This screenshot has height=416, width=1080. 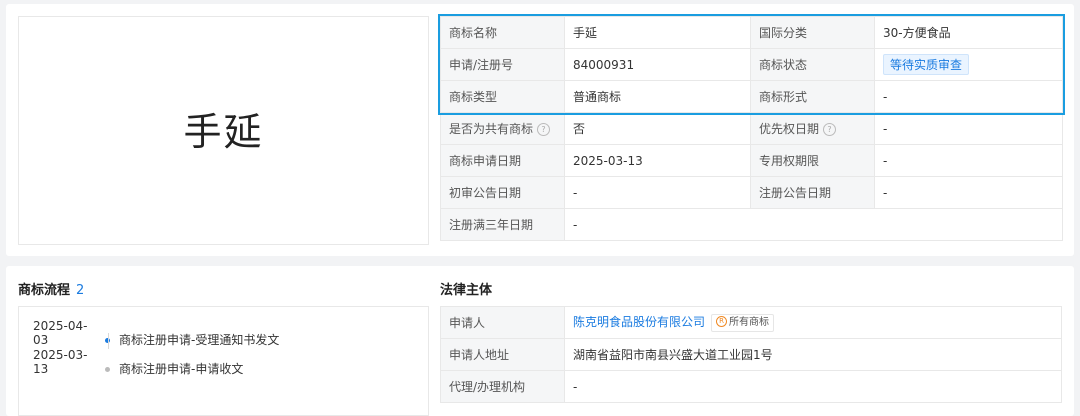 I want to click on table-row: 申请人地址 湖南省益阳市南县兴盛大道工业园1号, so click(x=751, y=354).